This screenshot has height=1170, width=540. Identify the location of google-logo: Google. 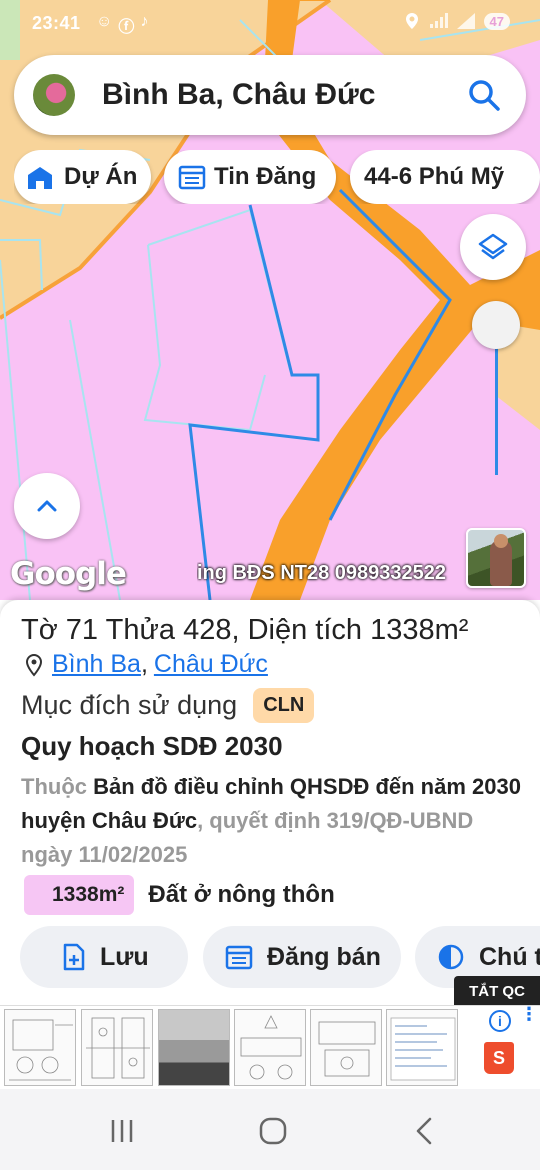
(68, 574).